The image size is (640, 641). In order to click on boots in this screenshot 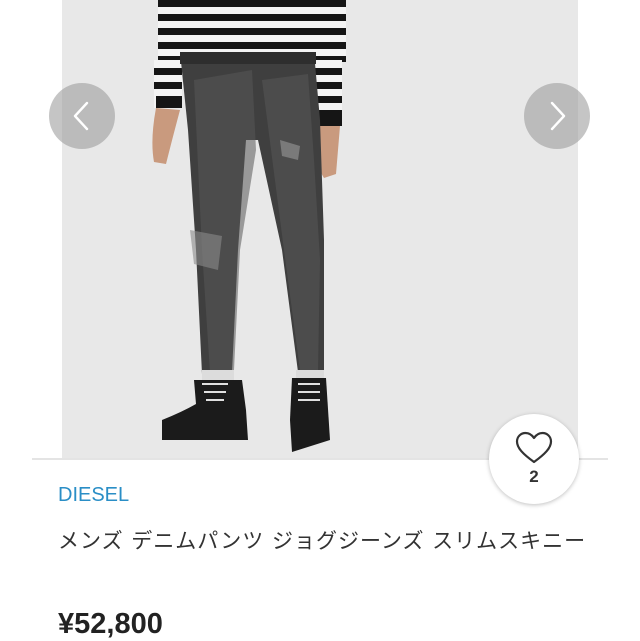, I will do `click(246, 415)`.